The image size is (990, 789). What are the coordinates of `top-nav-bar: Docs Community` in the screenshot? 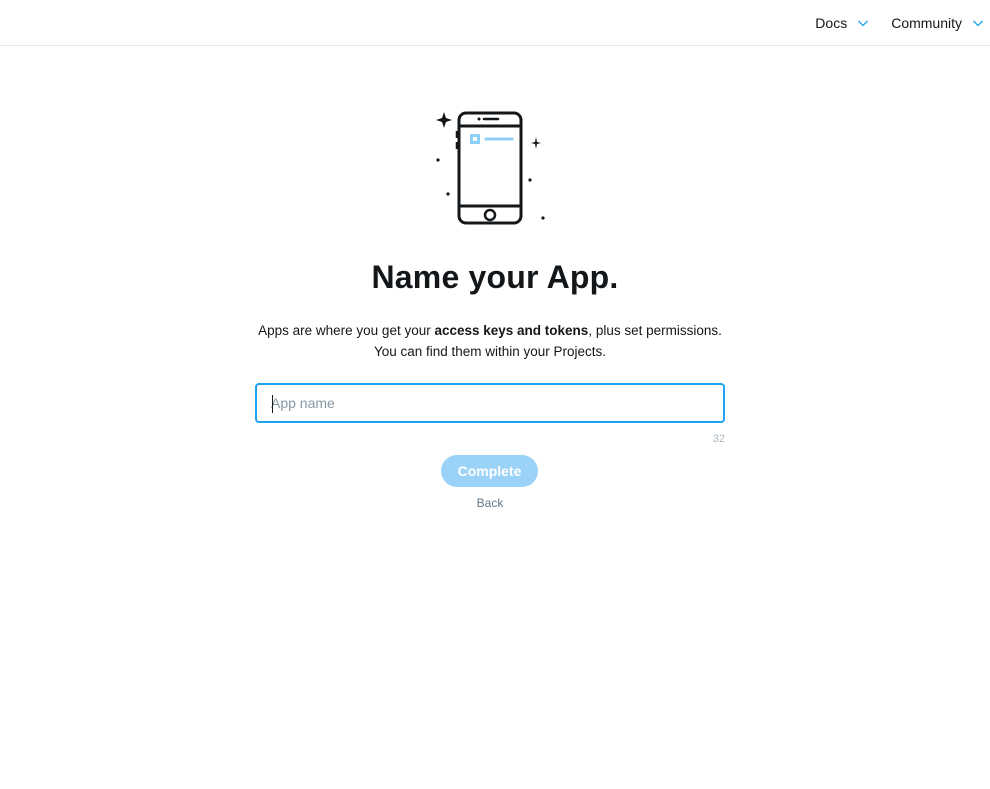 It's located at (495, 23).